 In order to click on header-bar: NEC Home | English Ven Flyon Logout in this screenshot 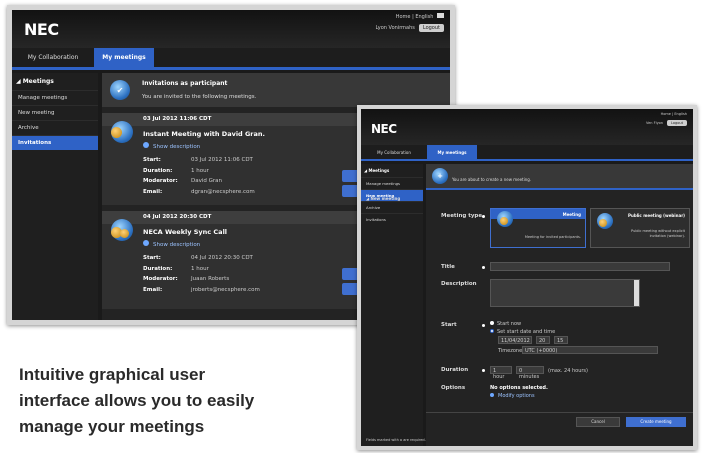, I will do `click(527, 127)`.